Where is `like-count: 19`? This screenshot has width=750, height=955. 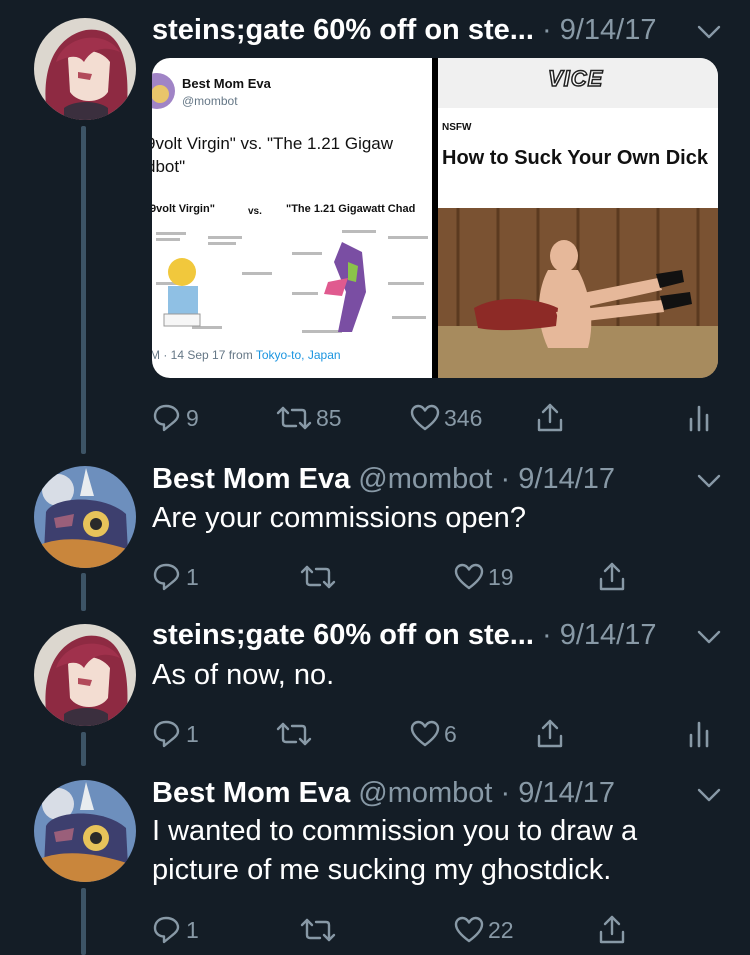
like-count: 19 is located at coordinates (501, 576).